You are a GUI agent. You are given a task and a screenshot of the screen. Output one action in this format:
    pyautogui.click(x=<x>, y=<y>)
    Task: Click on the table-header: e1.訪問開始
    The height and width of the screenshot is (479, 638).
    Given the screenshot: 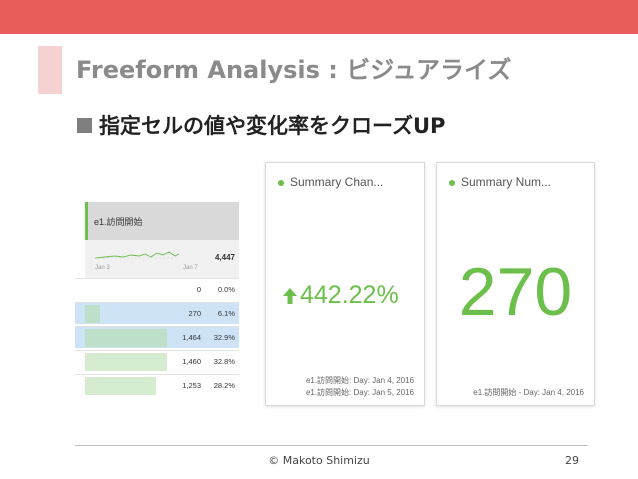 What is the action you would take?
    pyautogui.click(x=162, y=221)
    